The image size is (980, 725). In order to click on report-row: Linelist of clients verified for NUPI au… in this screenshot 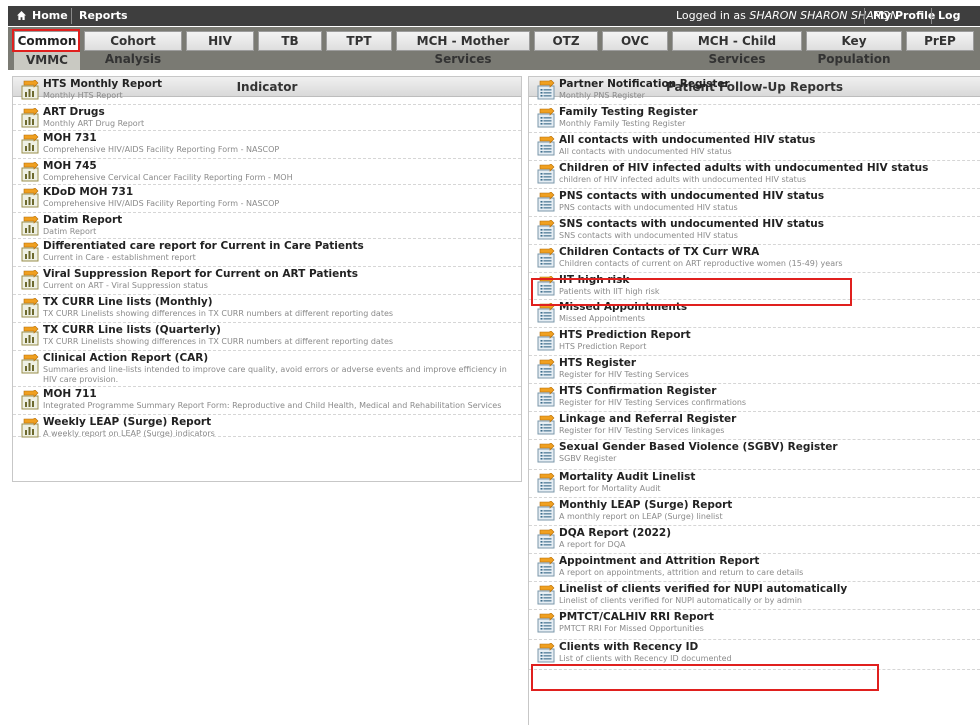, I will do `click(754, 596)`.